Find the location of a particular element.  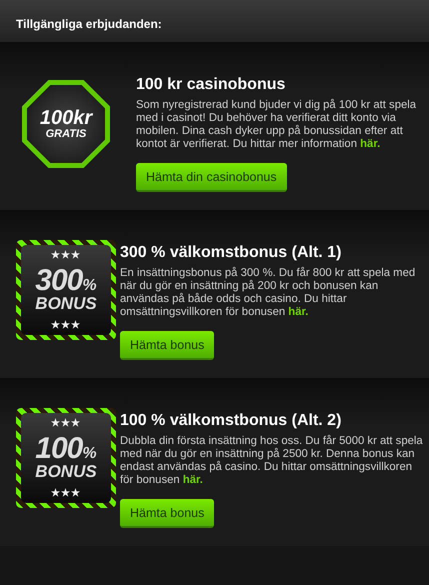

section-title: Tillgängliga erbjudanden: is located at coordinates (89, 24).